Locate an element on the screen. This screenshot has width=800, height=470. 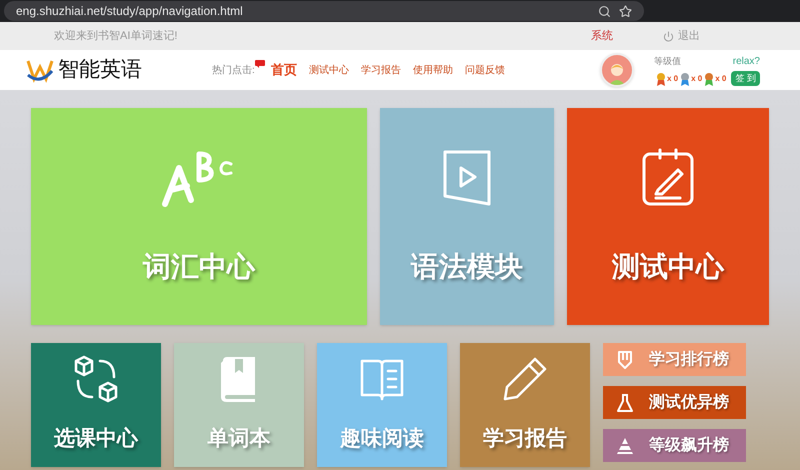
address-field: eng.shuzhiai.net/study/app/navigation.html is located at coordinates (324, 11).